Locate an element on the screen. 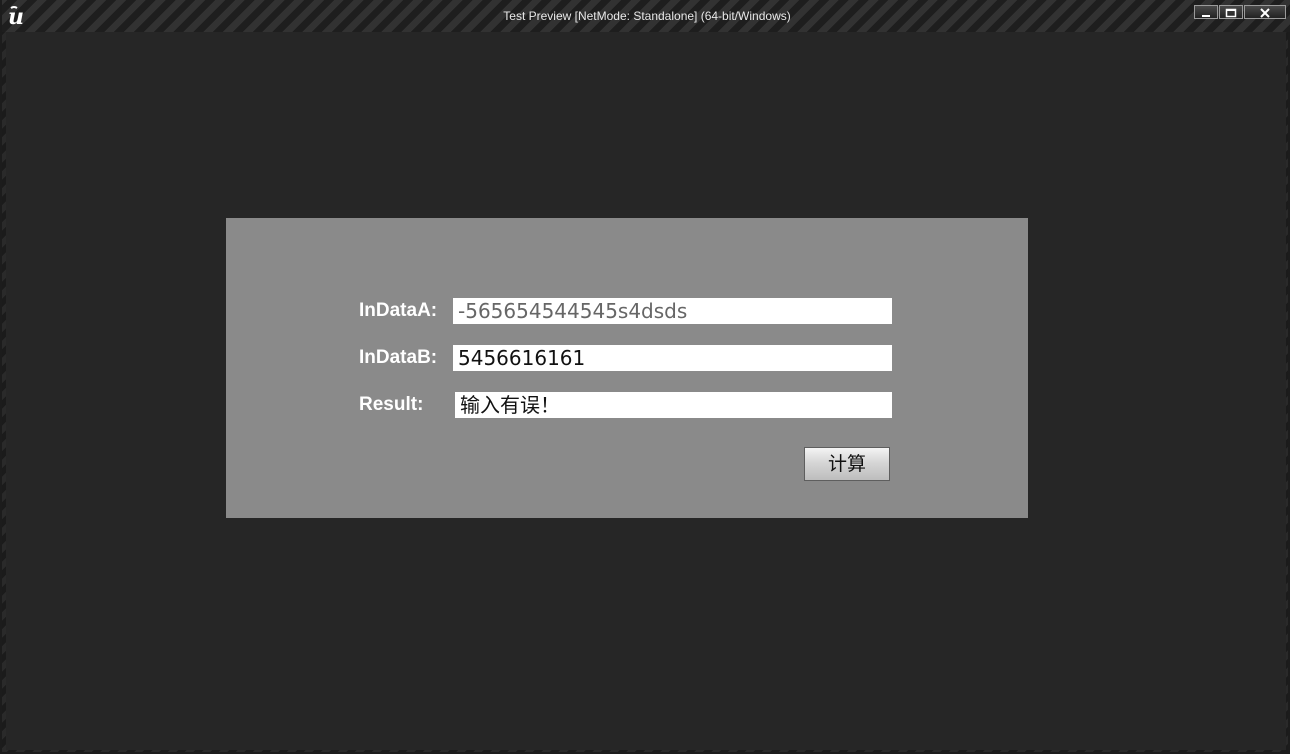  minimize-button is located at coordinates (1206, 12).